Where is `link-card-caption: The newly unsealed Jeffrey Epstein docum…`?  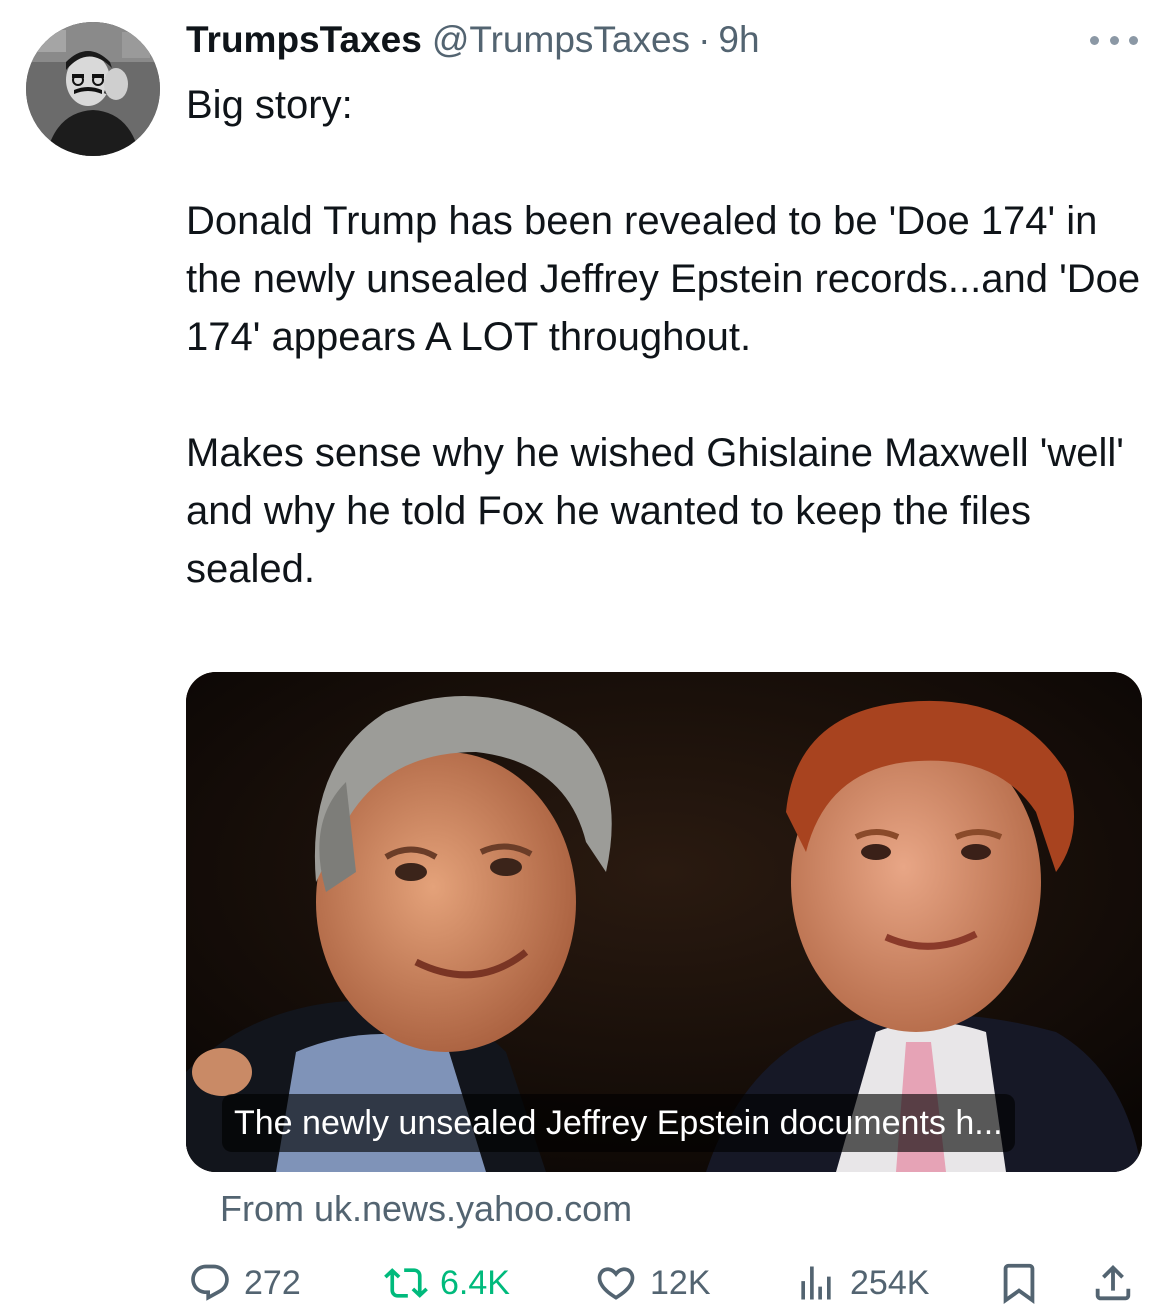 link-card-caption: The newly unsealed Jeffrey Epstein docum… is located at coordinates (618, 1123).